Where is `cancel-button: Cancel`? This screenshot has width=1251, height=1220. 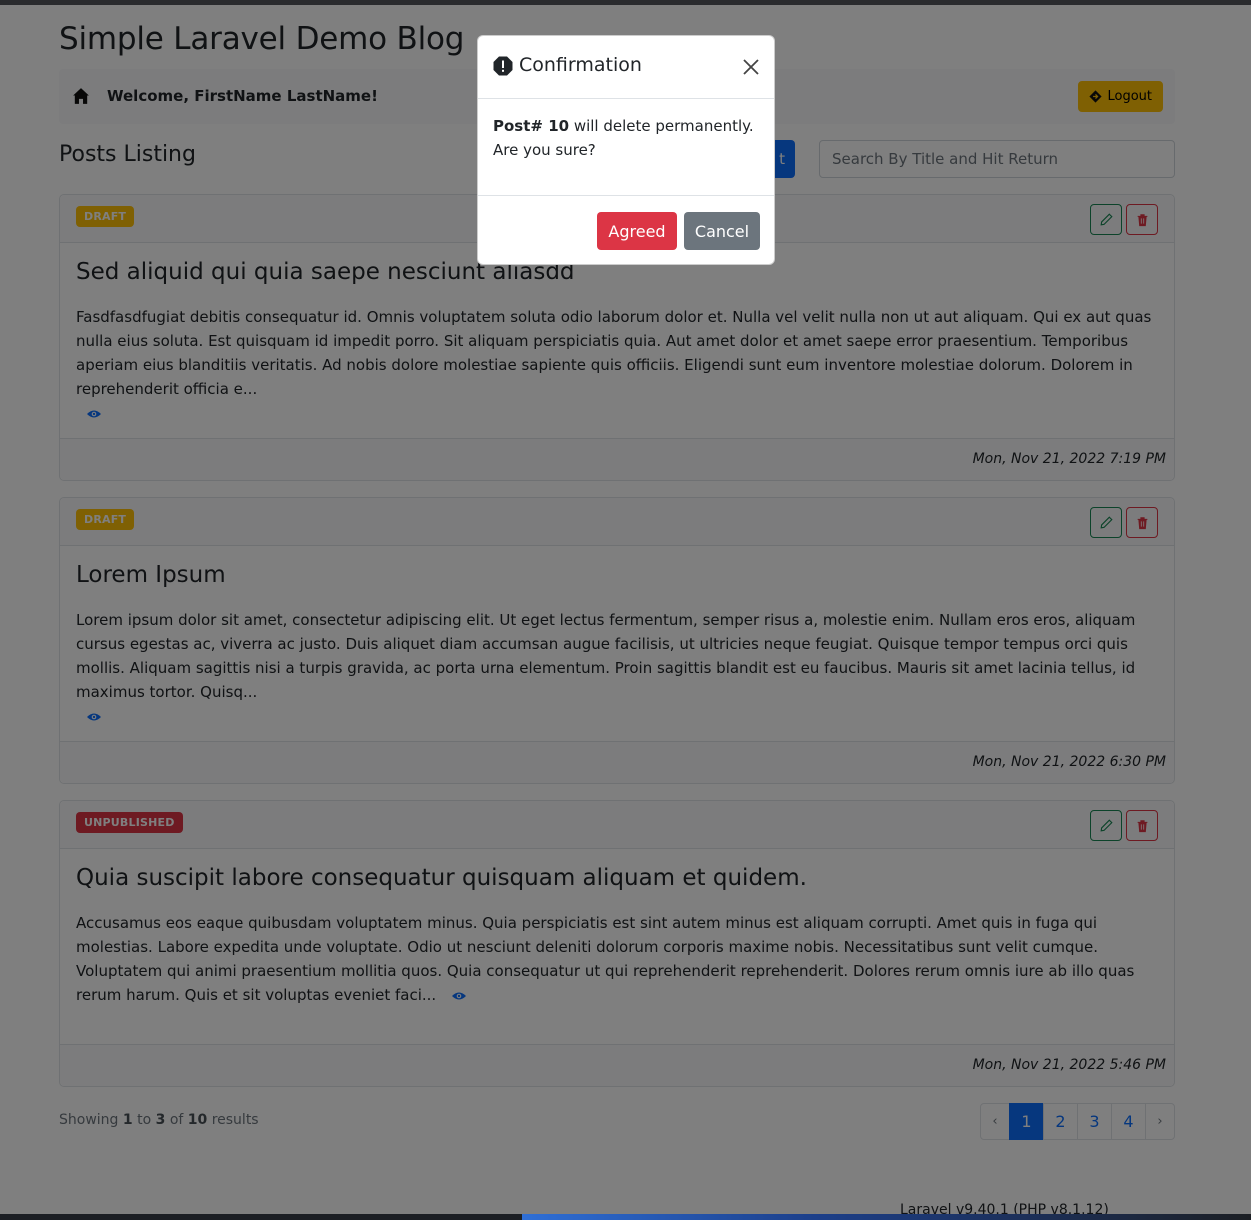 cancel-button: Cancel is located at coordinates (722, 231).